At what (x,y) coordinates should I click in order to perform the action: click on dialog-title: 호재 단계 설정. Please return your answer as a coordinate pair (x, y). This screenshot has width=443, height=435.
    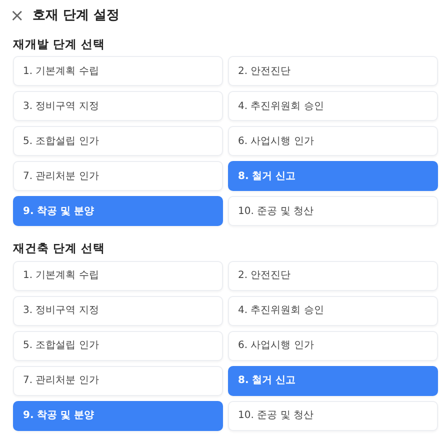
    Looking at the image, I should click on (76, 16).